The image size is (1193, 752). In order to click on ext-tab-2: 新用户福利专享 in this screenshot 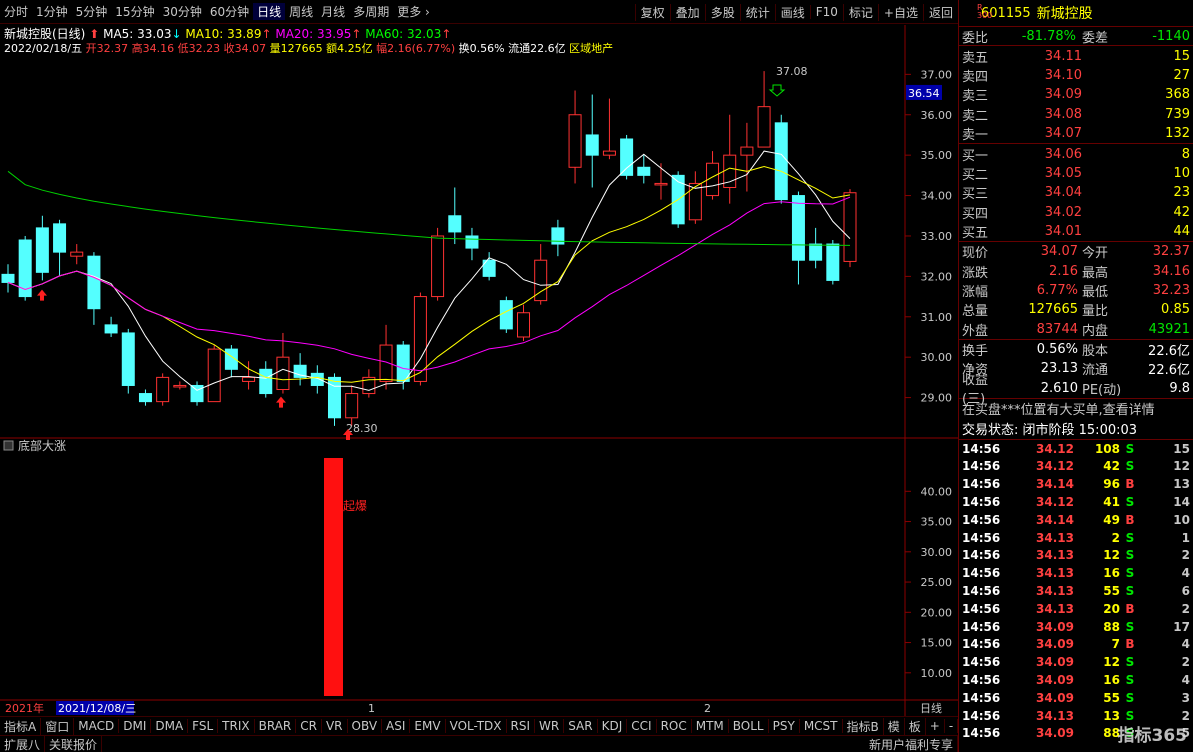, I will do `click(911, 743)`.